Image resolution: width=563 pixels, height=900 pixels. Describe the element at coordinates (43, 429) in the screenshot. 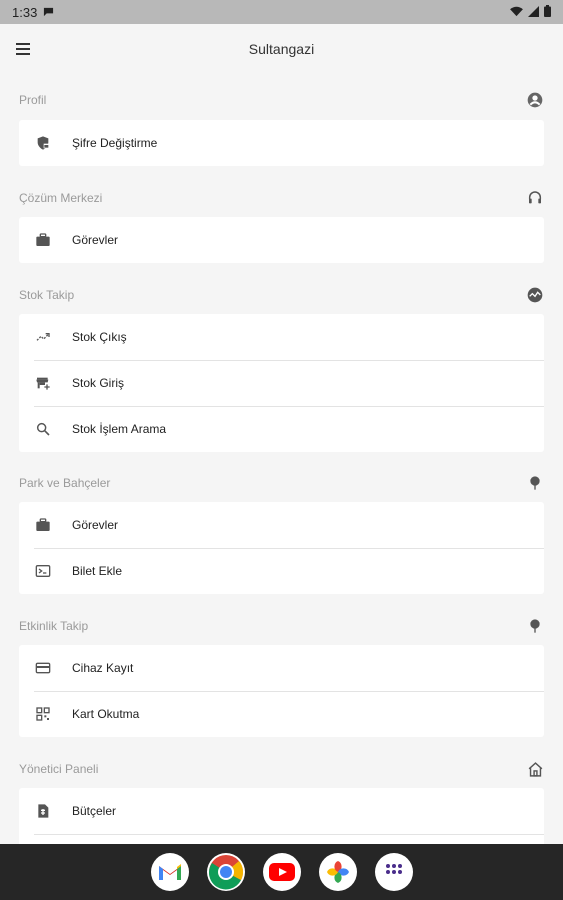

I see `search-icon` at that location.